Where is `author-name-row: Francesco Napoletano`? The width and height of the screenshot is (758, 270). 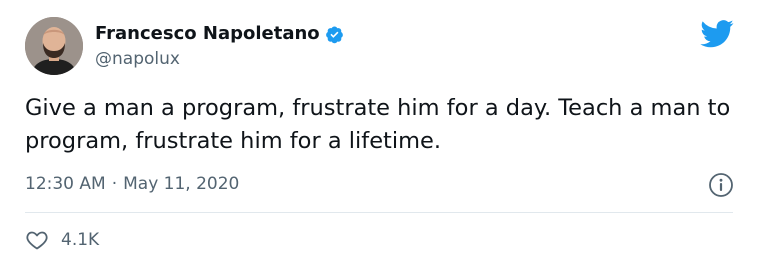 author-name-row: Francesco Napoletano is located at coordinates (219, 34).